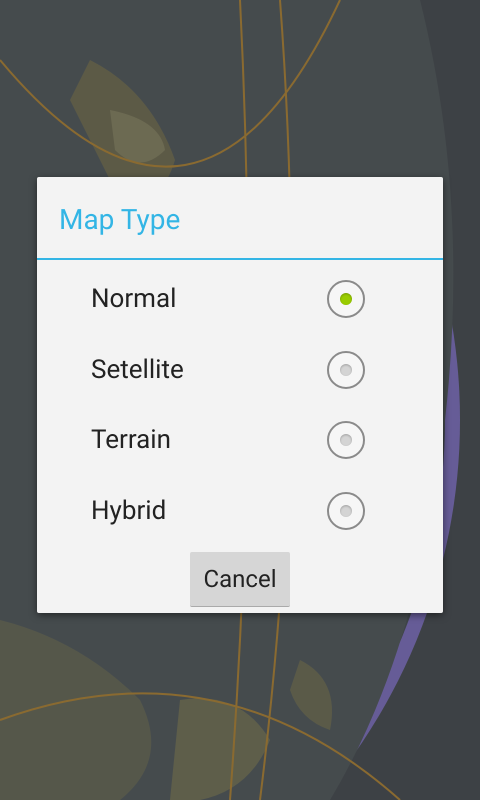 The width and height of the screenshot is (480, 800). Describe the element at coordinates (137, 369) in the screenshot. I see `option-label: Setellite` at that location.